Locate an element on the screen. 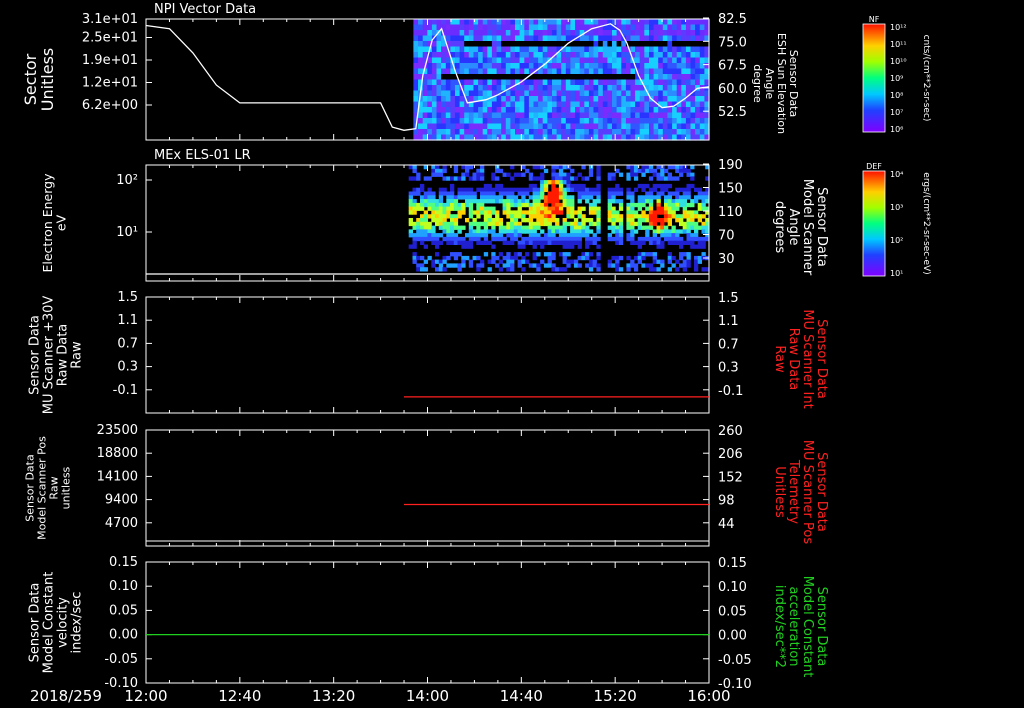 This screenshot has height=708, width=1024. y-axis-label-line: Model Scanner is located at coordinates (807, 227).